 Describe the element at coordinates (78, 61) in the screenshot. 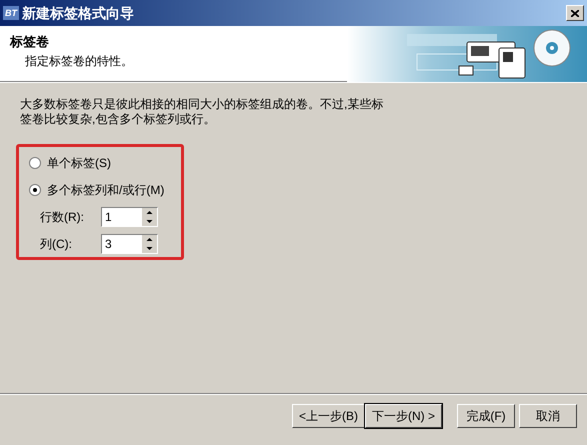

I see `page-subtitle: 指定标签卷的特性。` at that location.